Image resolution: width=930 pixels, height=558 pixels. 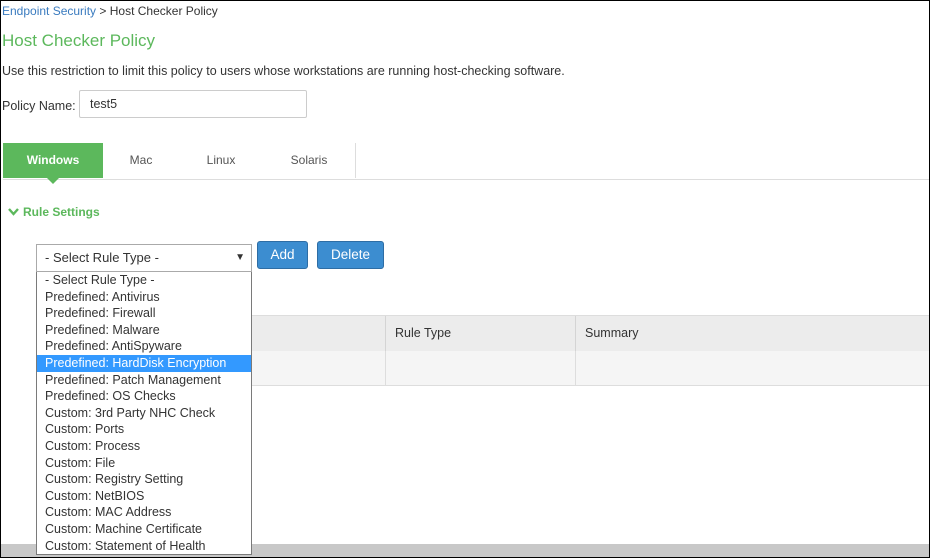 What do you see at coordinates (144, 429) in the screenshot?
I see `dropdown-option: Custom: Ports` at bounding box center [144, 429].